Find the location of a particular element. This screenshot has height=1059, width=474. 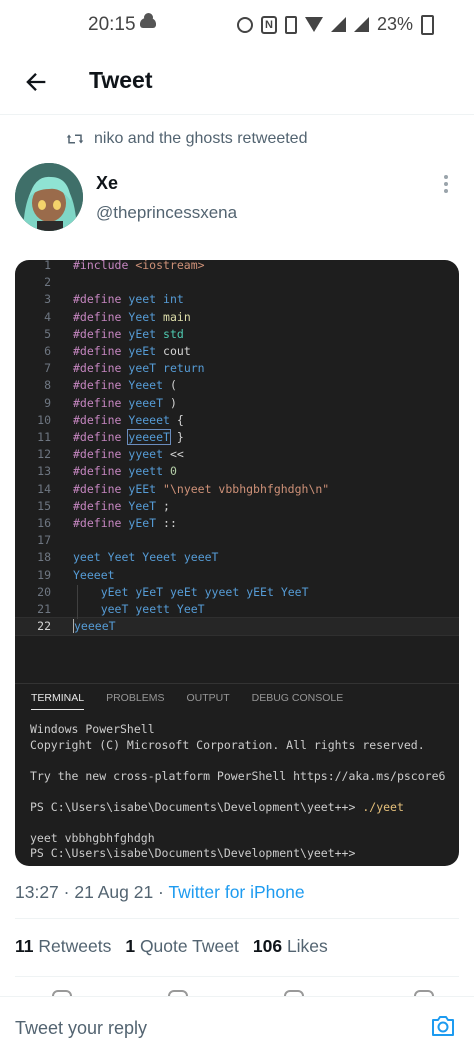

alarm-icon is located at coordinates (244, 24).